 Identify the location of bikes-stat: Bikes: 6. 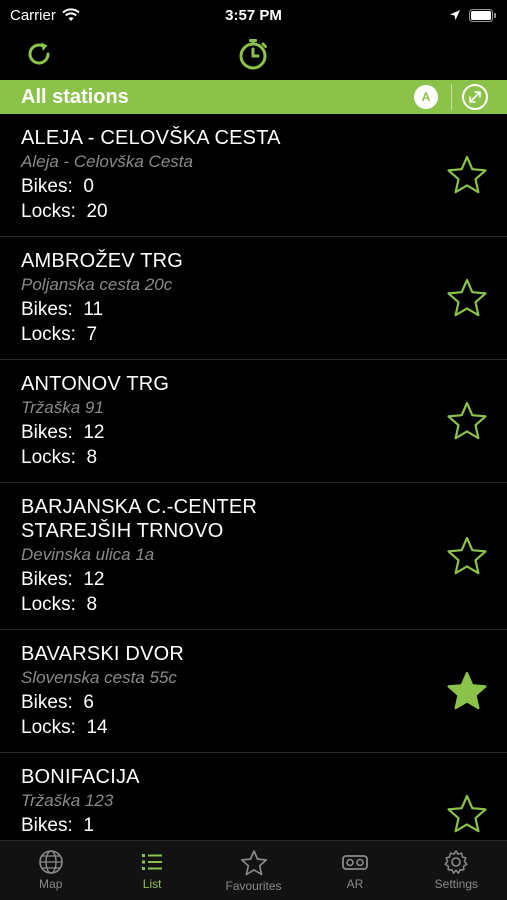
(224, 702).